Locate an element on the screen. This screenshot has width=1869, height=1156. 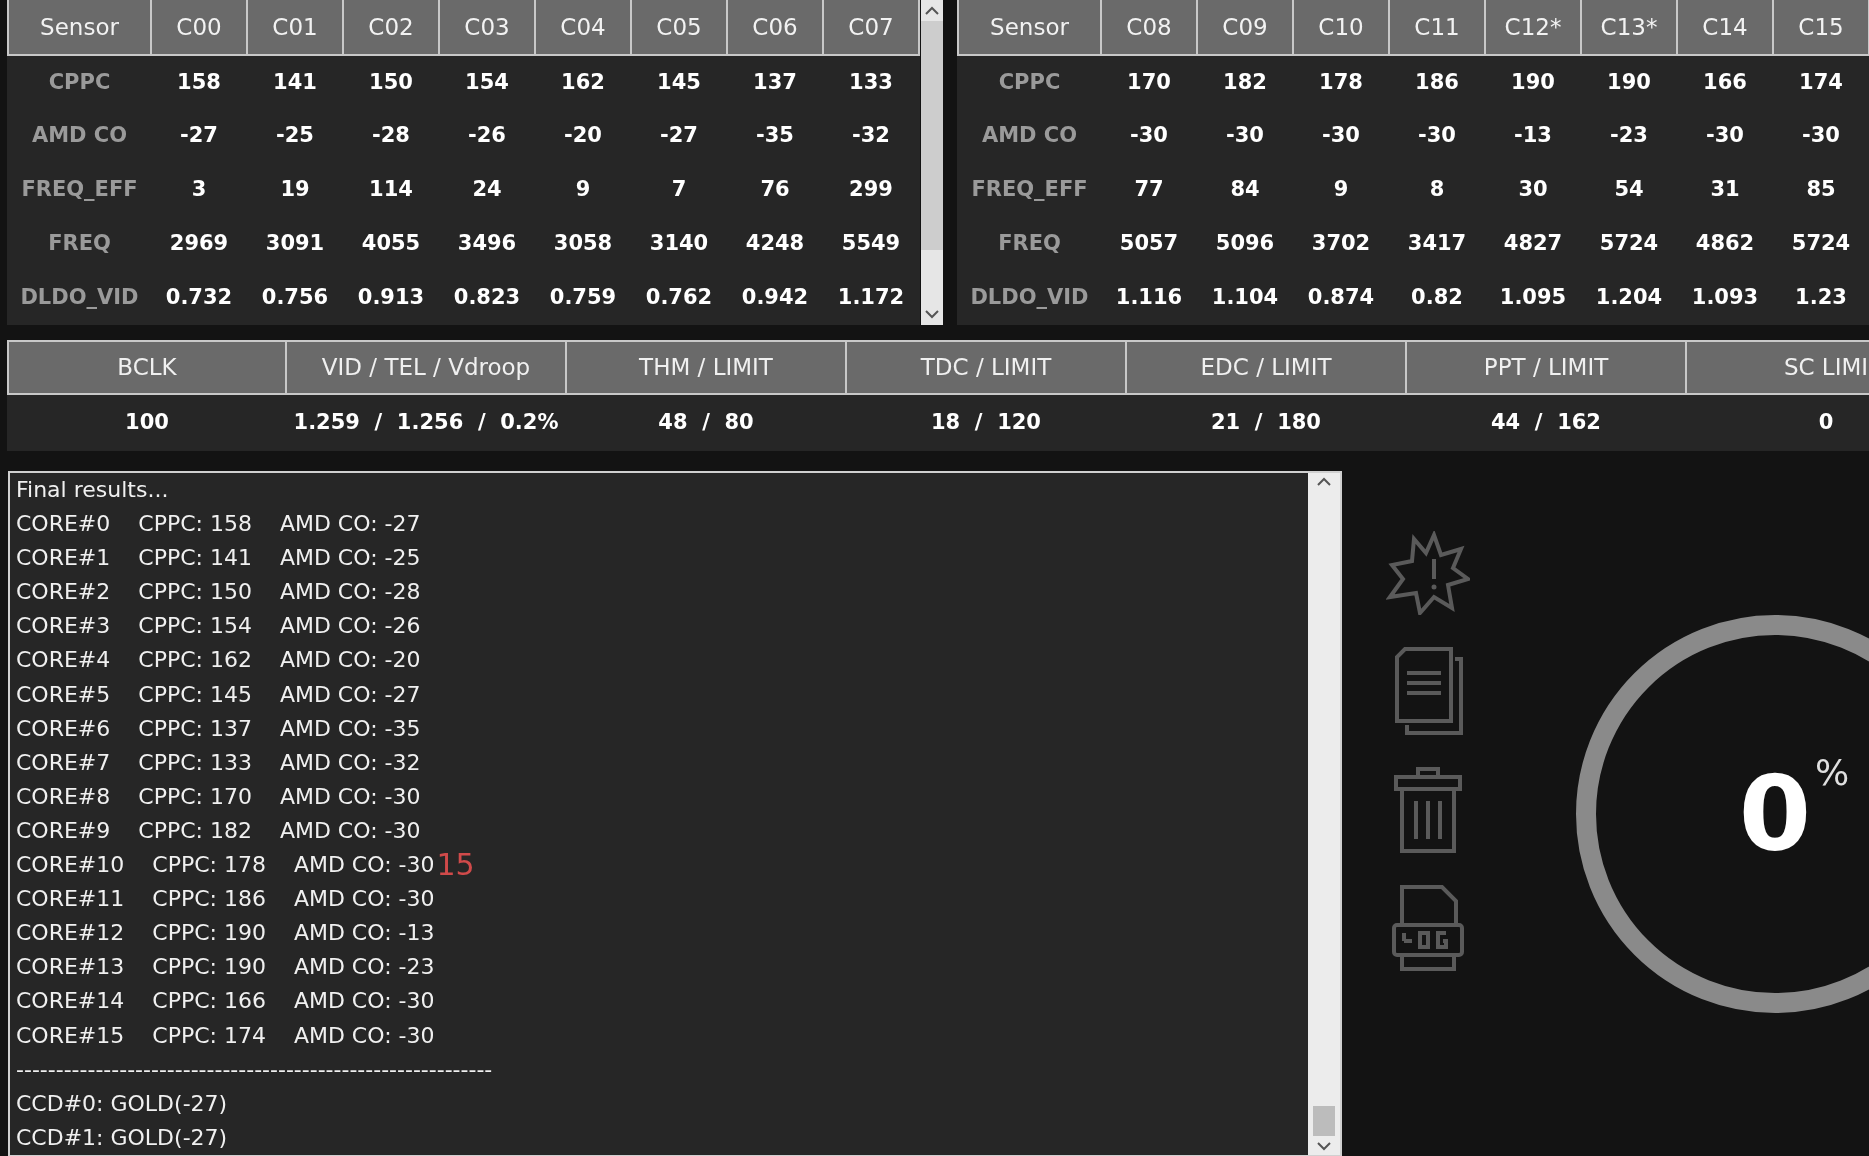
table-cell: 3702 is located at coordinates (1341, 244).